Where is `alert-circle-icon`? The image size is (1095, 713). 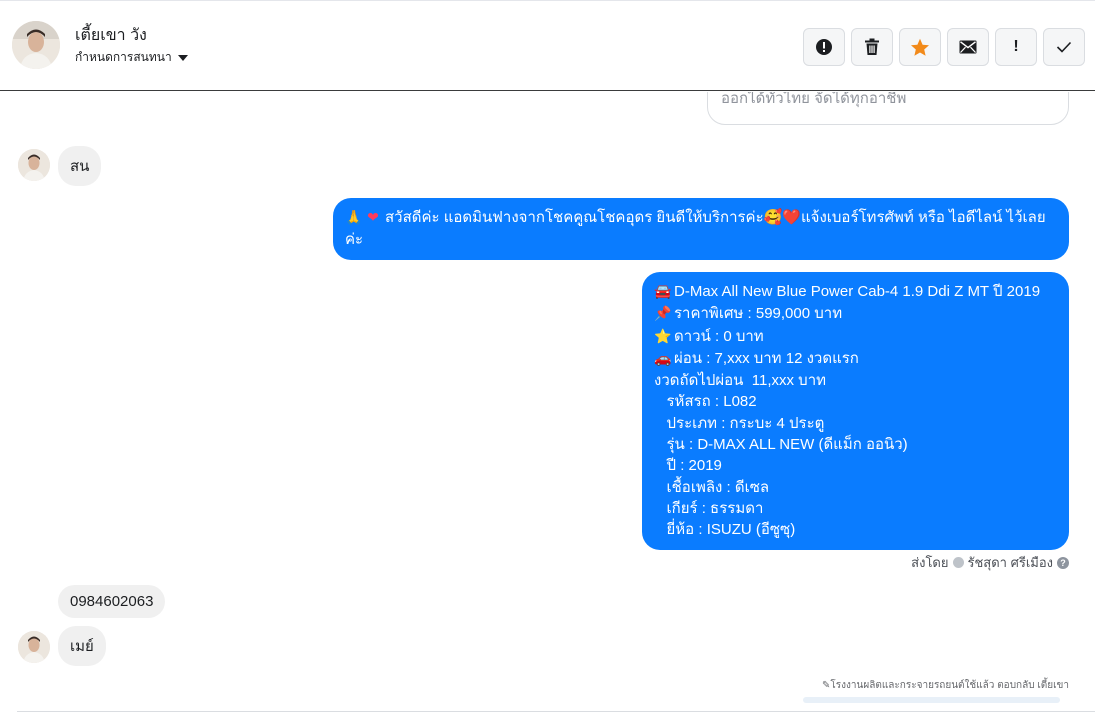
alert-circle-icon is located at coordinates (824, 47).